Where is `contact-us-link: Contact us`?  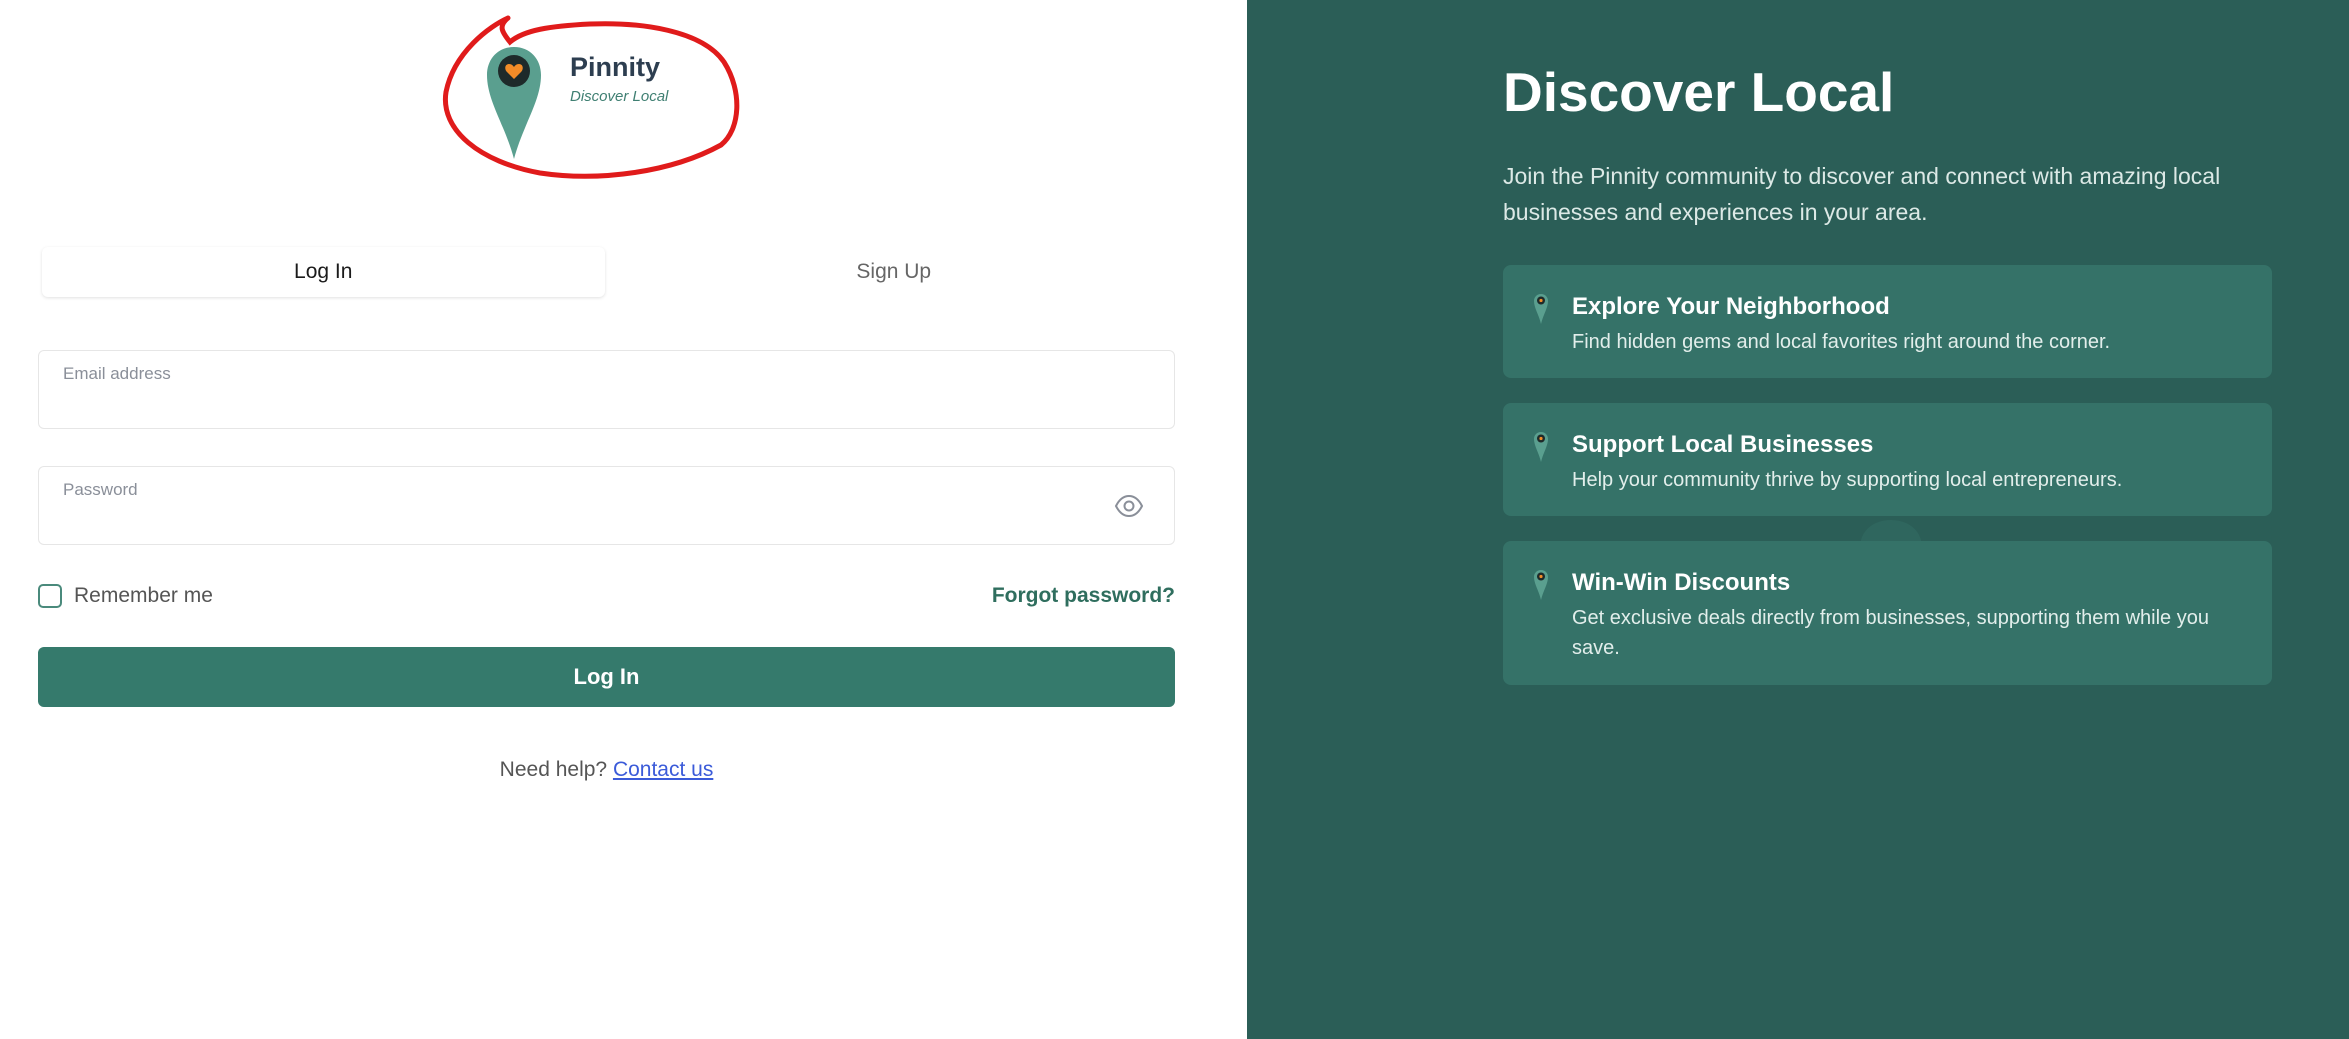 contact-us-link: Contact us is located at coordinates (663, 769).